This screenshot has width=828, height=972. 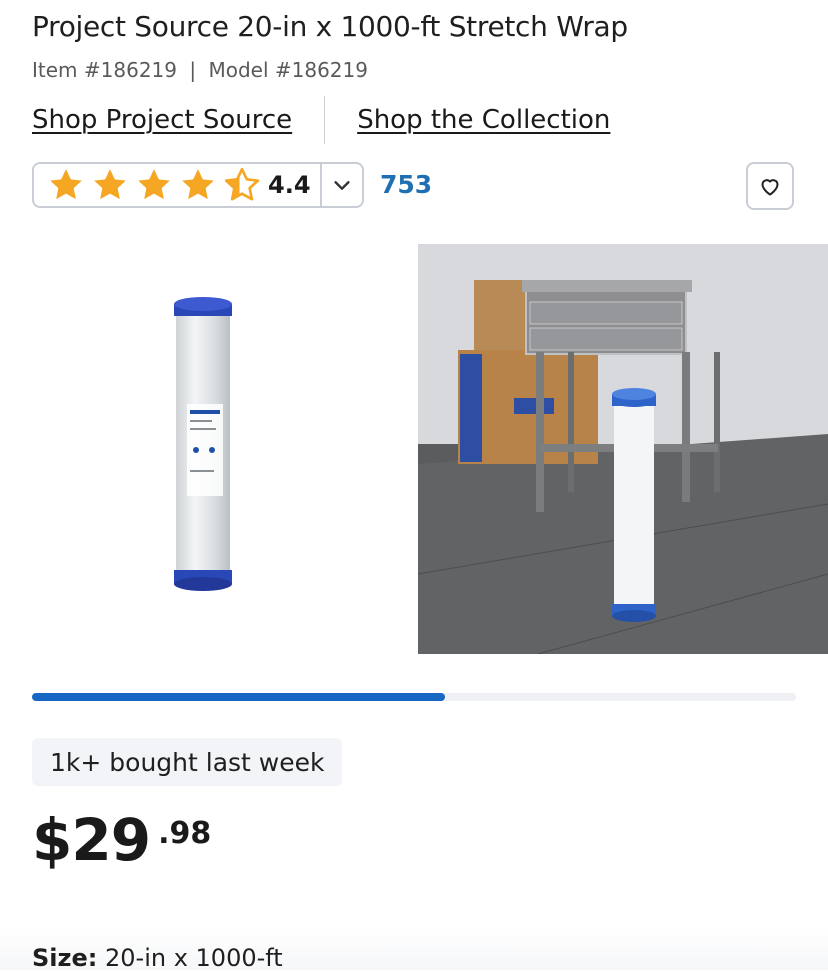 I want to click on rating-dropdown-toggle, so click(x=341, y=185).